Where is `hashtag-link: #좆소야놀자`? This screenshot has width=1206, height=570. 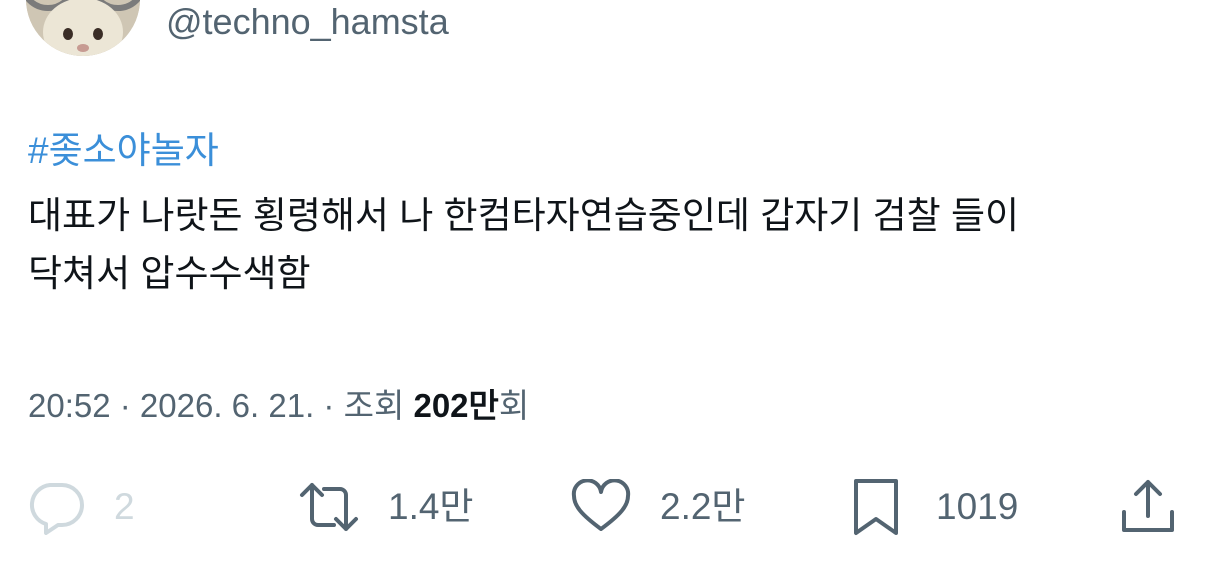 hashtag-link: #좆소야놀자 is located at coordinates (123, 151).